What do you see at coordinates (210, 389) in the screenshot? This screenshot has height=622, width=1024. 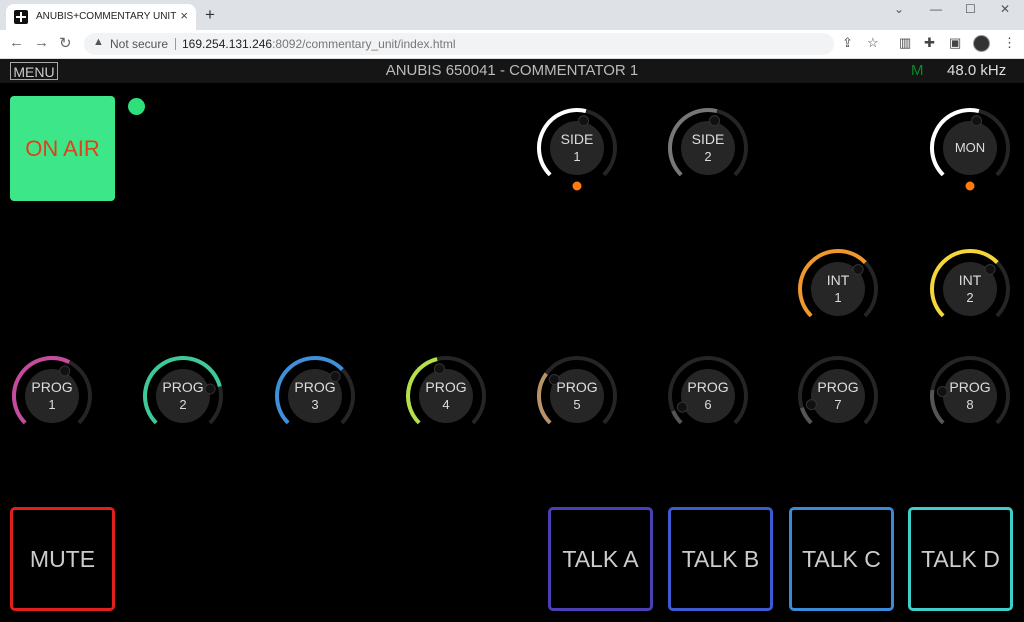 I see `prog-2-pointer-icon` at bounding box center [210, 389].